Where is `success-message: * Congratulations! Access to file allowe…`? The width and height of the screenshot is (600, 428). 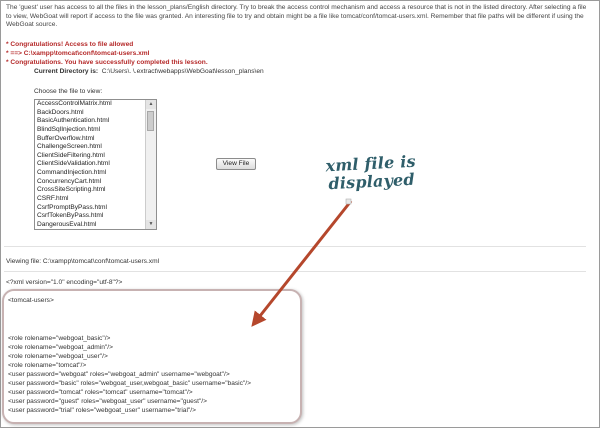 success-message: * Congratulations! Access to file allowe… is located at coordinates (70, 44).